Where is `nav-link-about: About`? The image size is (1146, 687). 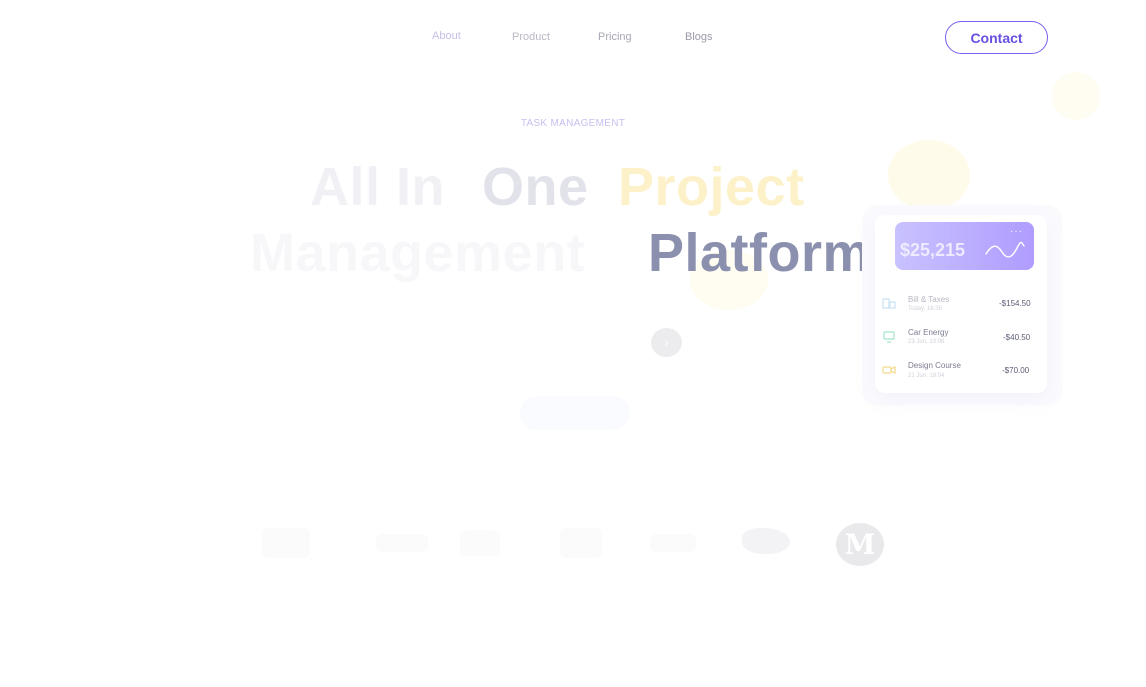
nav-link-about: About is located at coordinates (446, 36).